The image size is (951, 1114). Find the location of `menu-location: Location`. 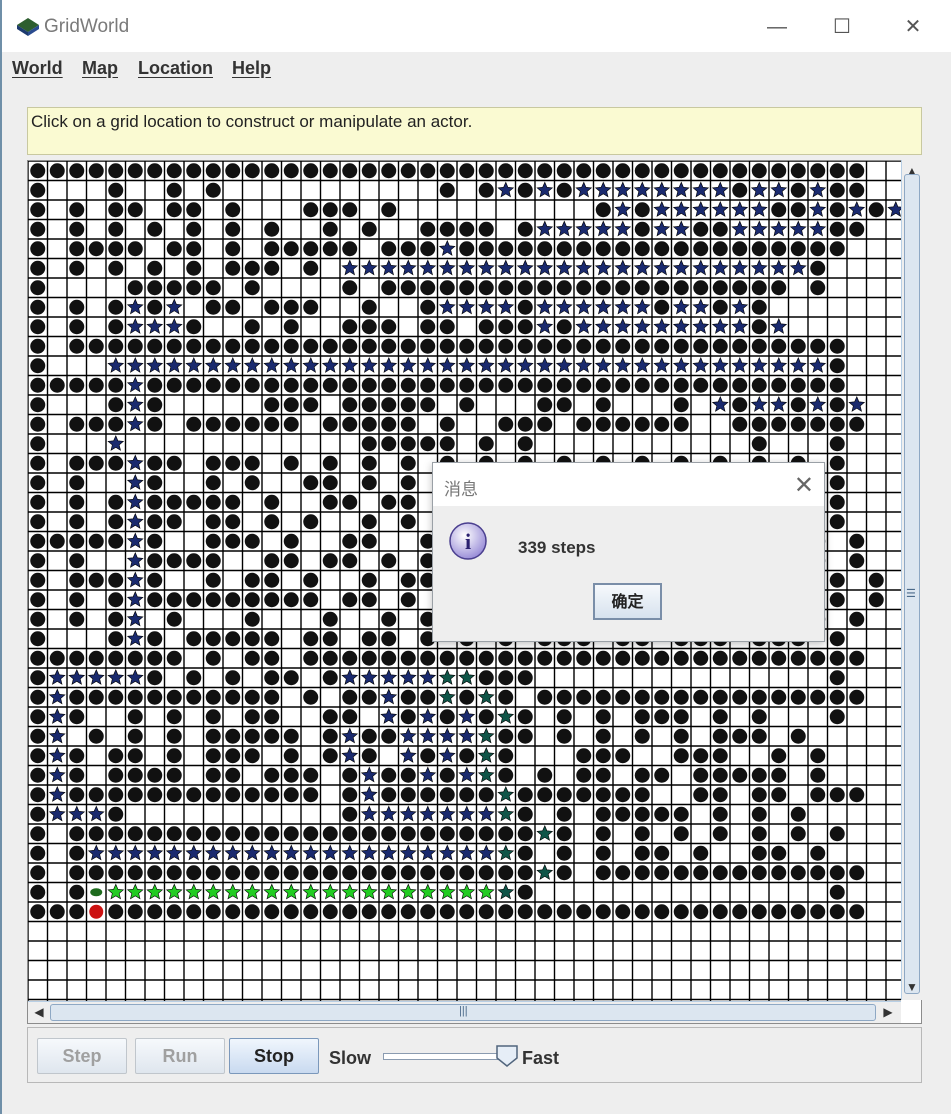

menu-location: Location is located at coordinates (175, 68).